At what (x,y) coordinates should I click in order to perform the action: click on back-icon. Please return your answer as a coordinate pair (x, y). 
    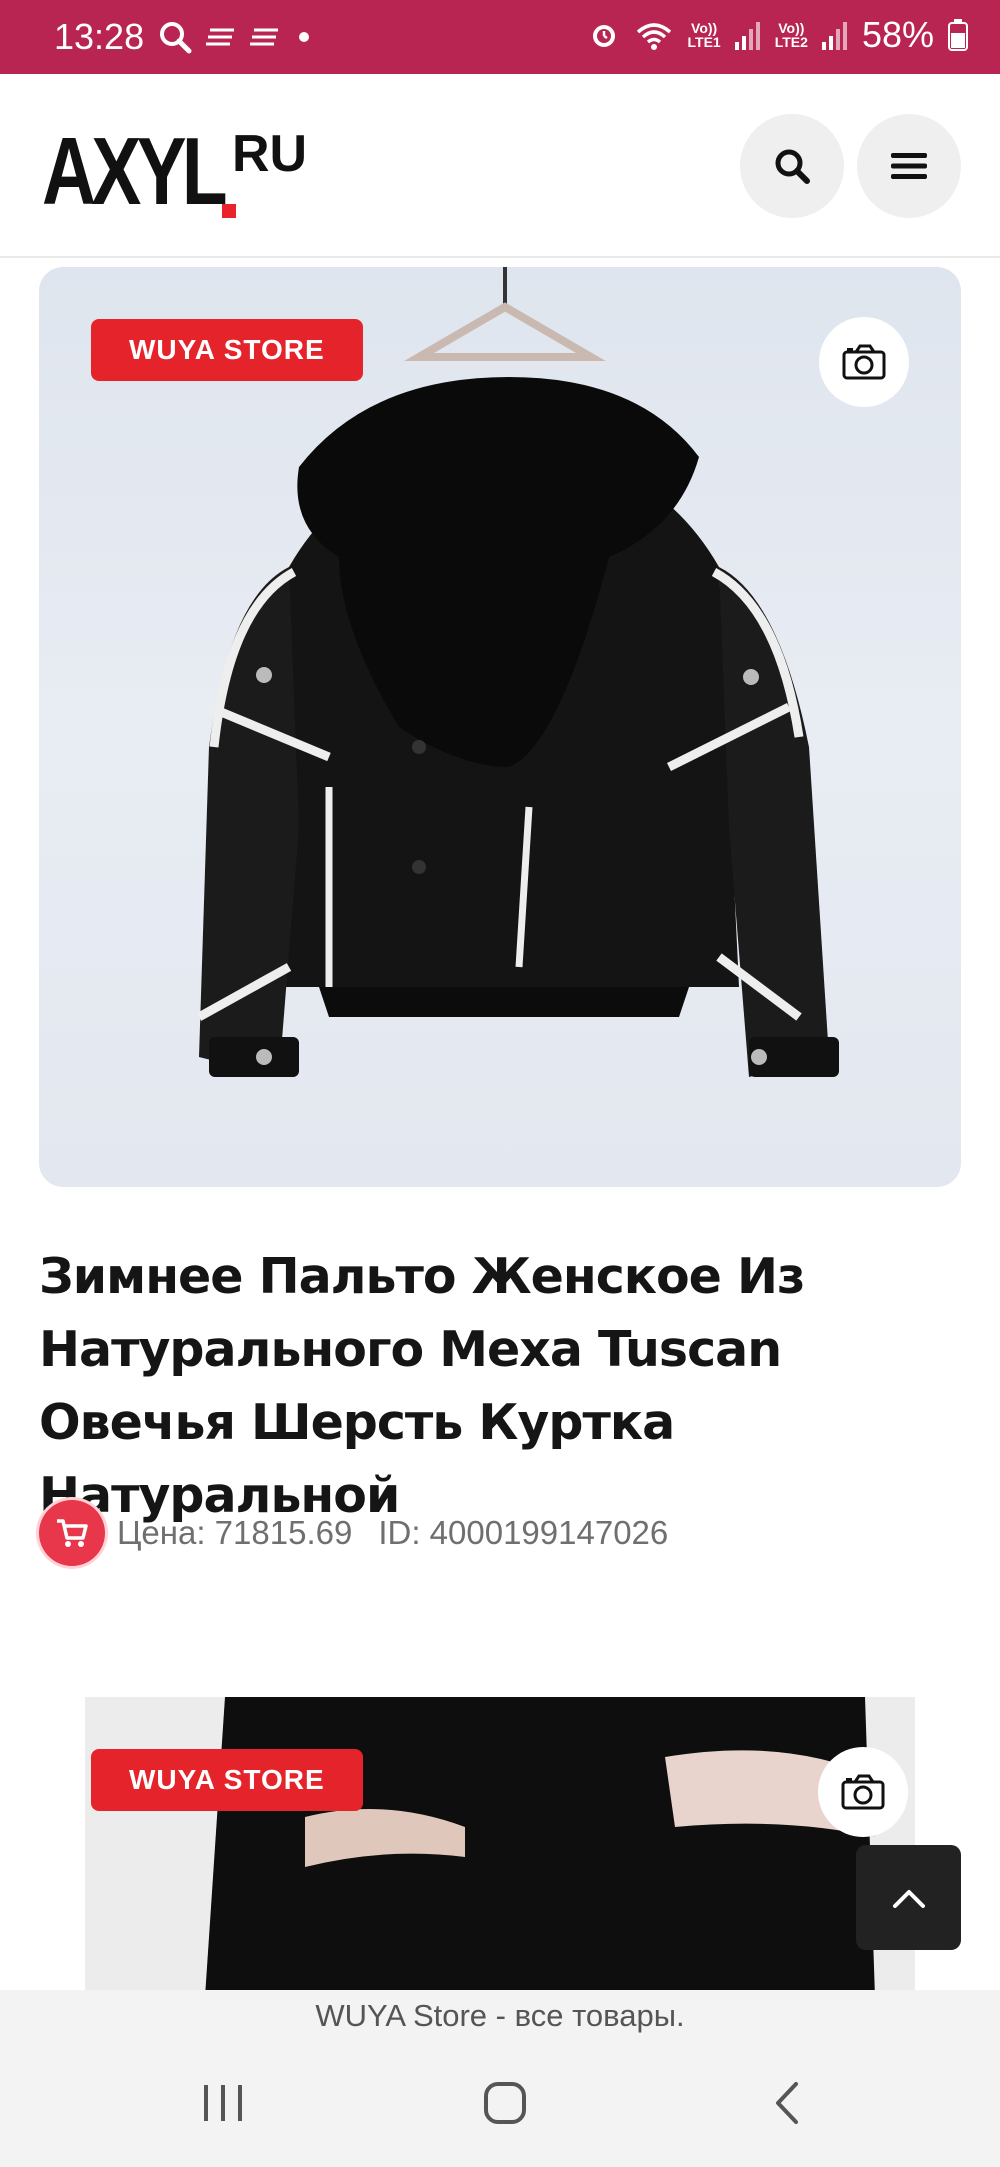
    Looking at the image, I should click on (787, 2103).